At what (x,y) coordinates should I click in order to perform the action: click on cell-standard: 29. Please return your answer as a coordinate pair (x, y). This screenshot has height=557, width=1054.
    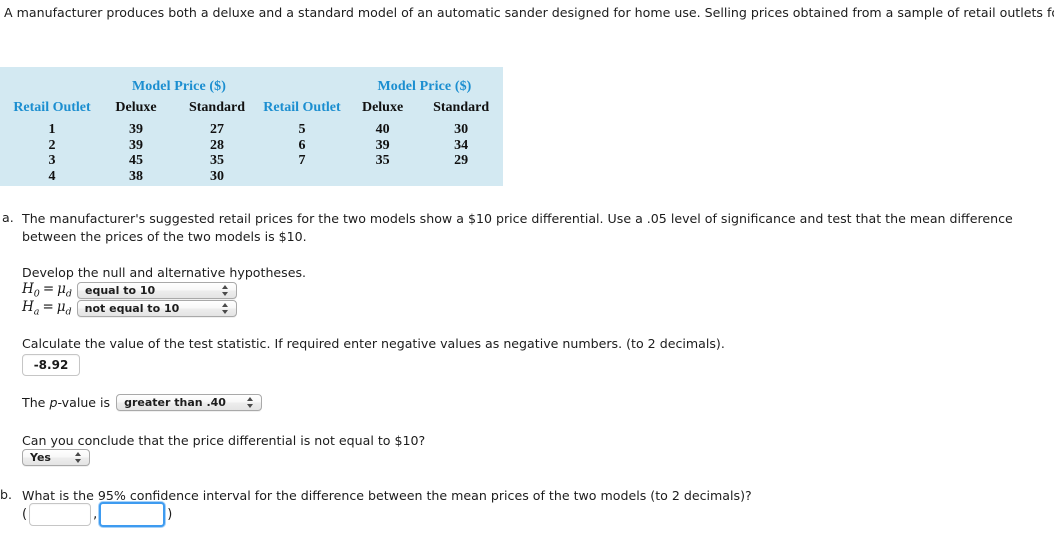
    Looking at the image, I should click on (461, 160).